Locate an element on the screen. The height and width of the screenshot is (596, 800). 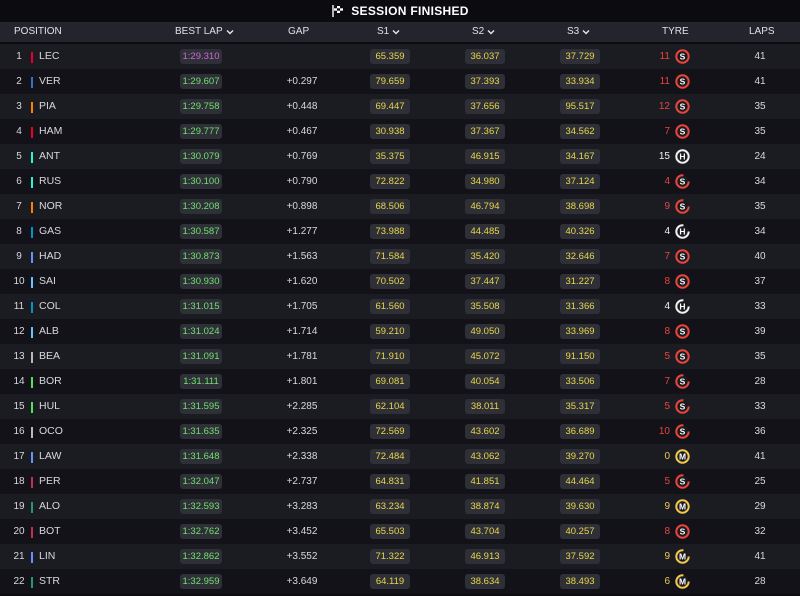
header-s3-label: S3 is located at coordinates (573, 31).